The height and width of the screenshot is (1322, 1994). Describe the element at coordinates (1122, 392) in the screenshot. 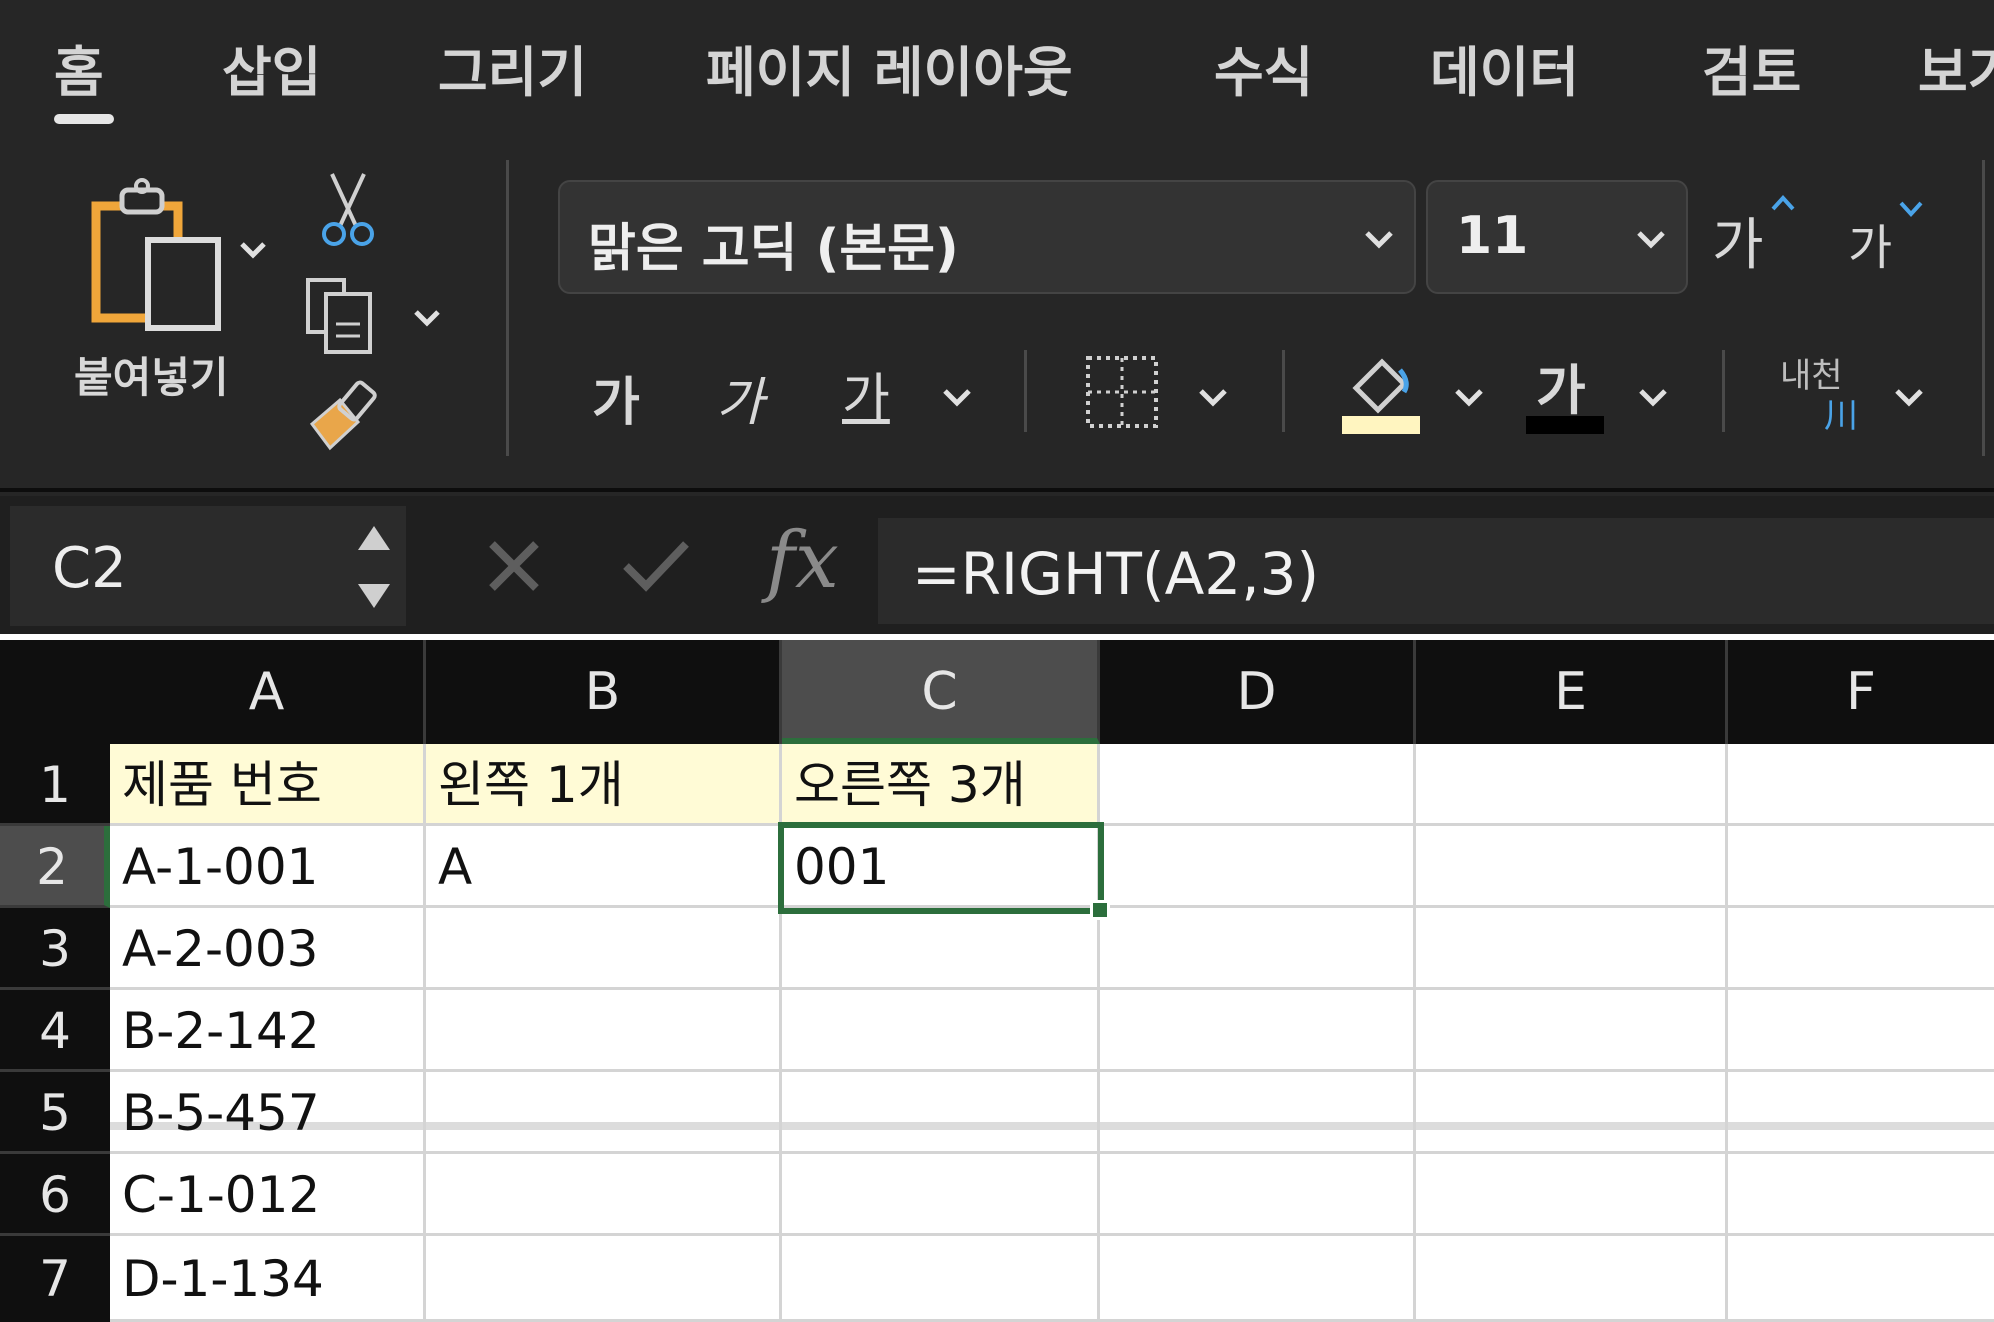

I see `borders-icon` at that location.